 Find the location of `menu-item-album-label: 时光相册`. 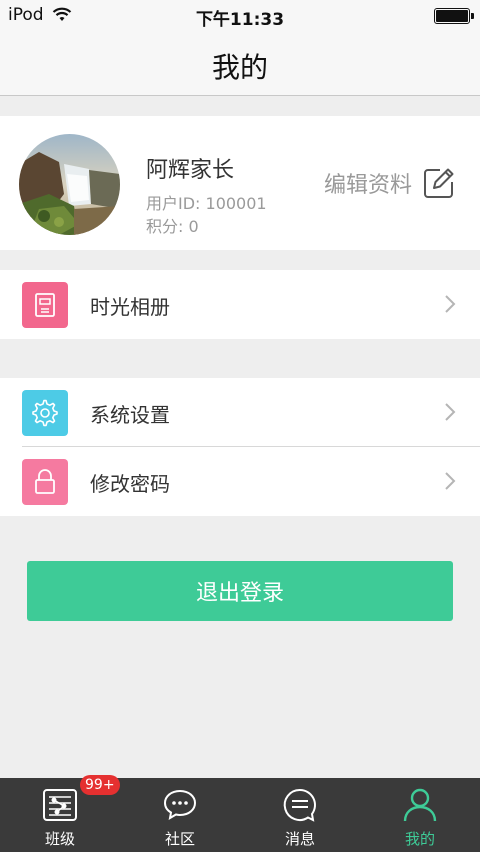

menu-item-album-label: 时光相册 is located at coordinates (130, 307).